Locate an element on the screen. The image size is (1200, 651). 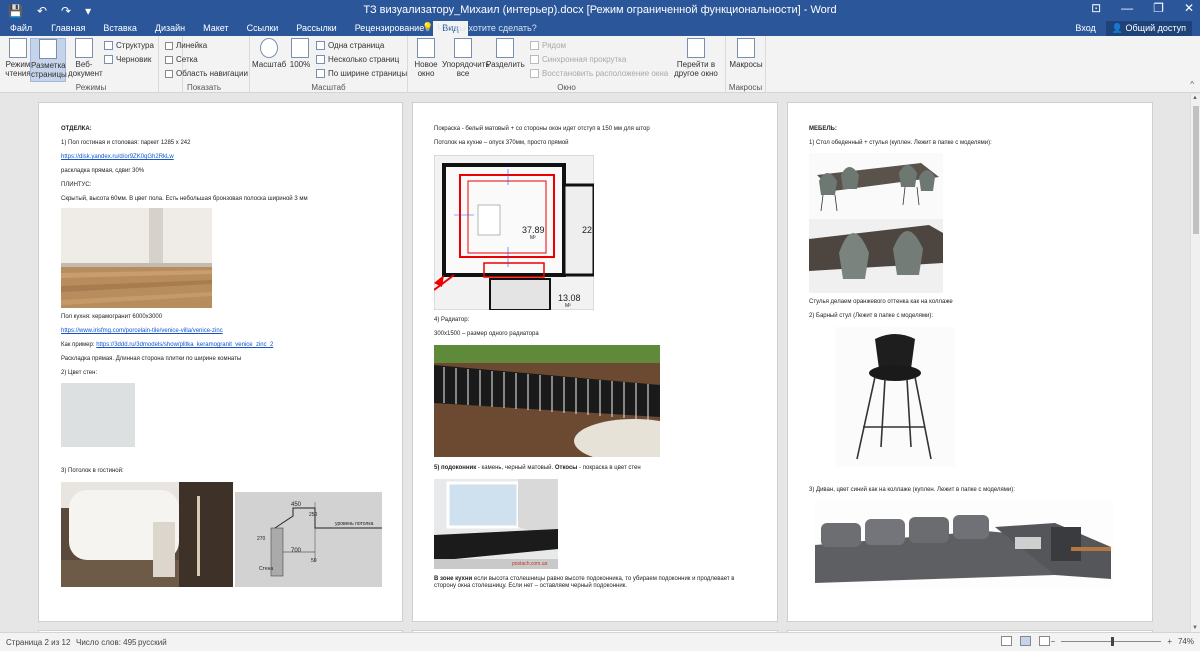
link-parquet: https://disk.yandex.ru/d/or9ZK0qGh2RkLw is located at coordinates (117, 157).